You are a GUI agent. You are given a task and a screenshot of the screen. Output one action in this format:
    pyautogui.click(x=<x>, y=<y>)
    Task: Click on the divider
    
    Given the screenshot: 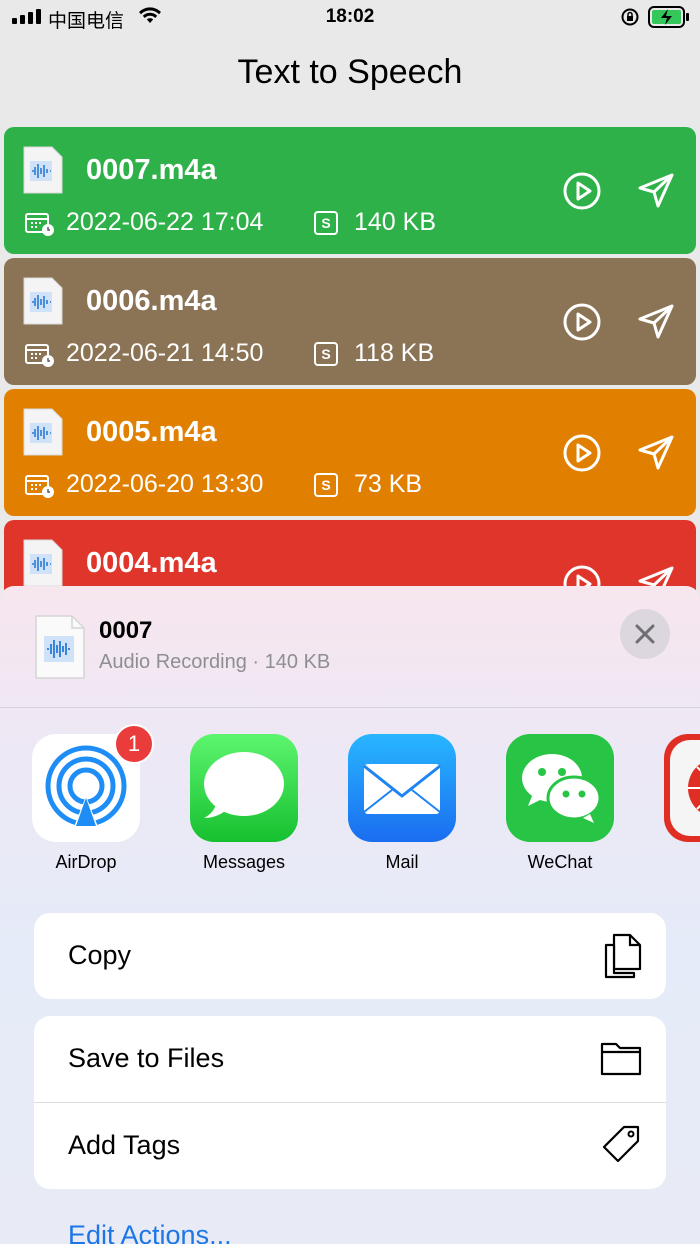 What is the action you would take?
    pyautogui.click(x=350, y=707)
    